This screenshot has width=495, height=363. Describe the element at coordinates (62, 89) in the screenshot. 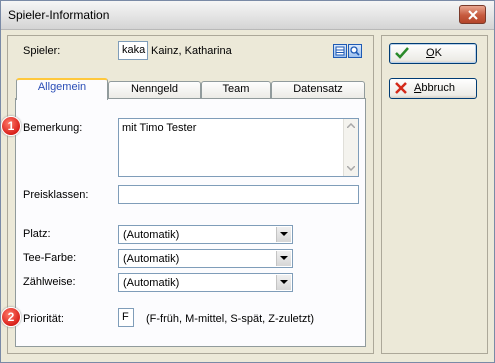

I see `tab-allgemein: Allgemein` at that location.